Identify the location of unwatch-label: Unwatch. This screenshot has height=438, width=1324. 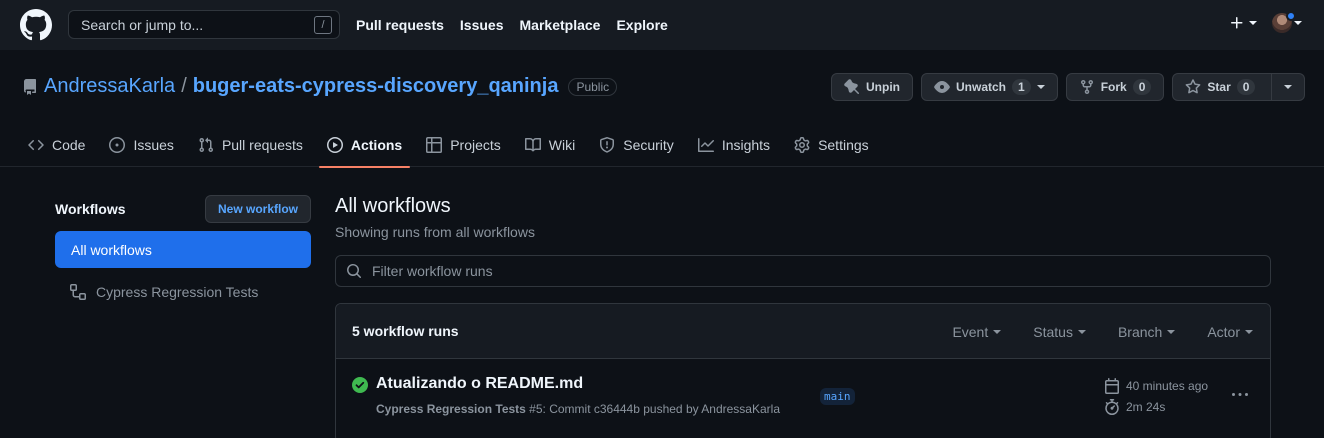
(981, 87).